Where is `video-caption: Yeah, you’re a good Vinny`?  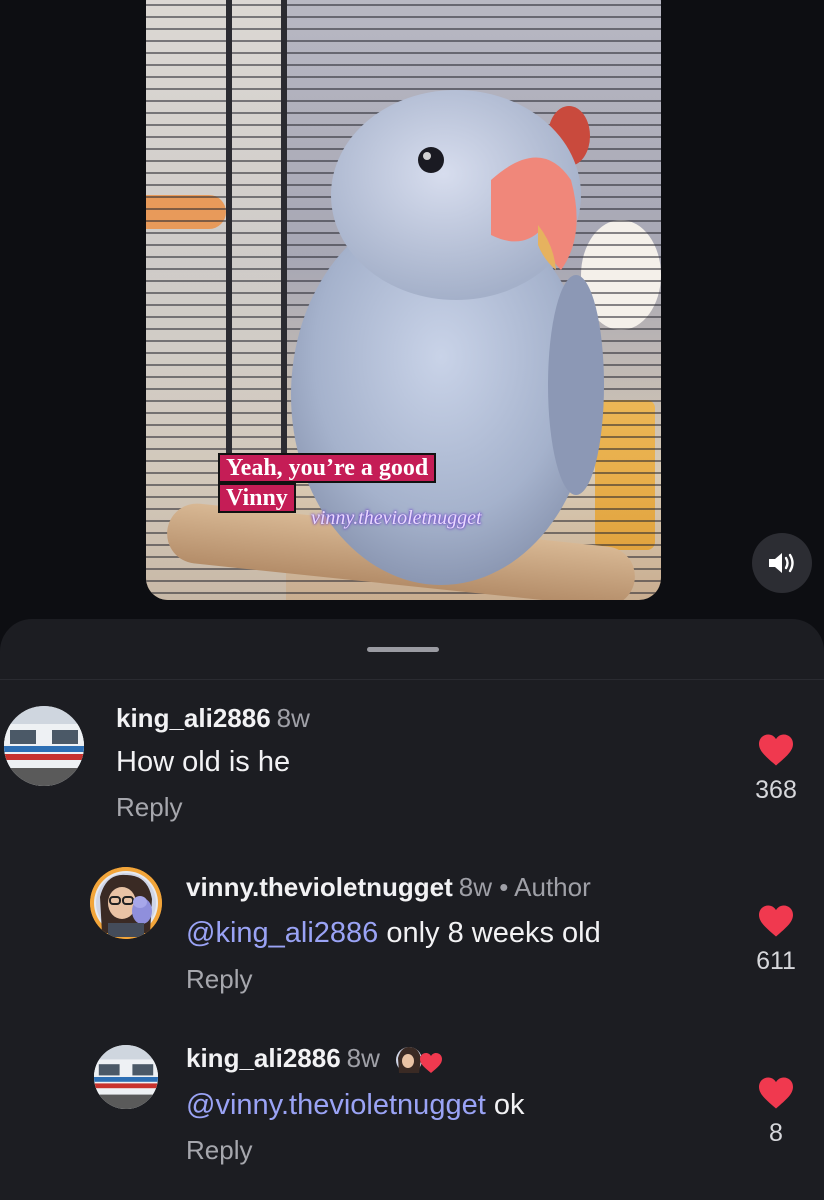
video-caption: Yeah, you’re a good Vinny is located at coordinates (327, 483).